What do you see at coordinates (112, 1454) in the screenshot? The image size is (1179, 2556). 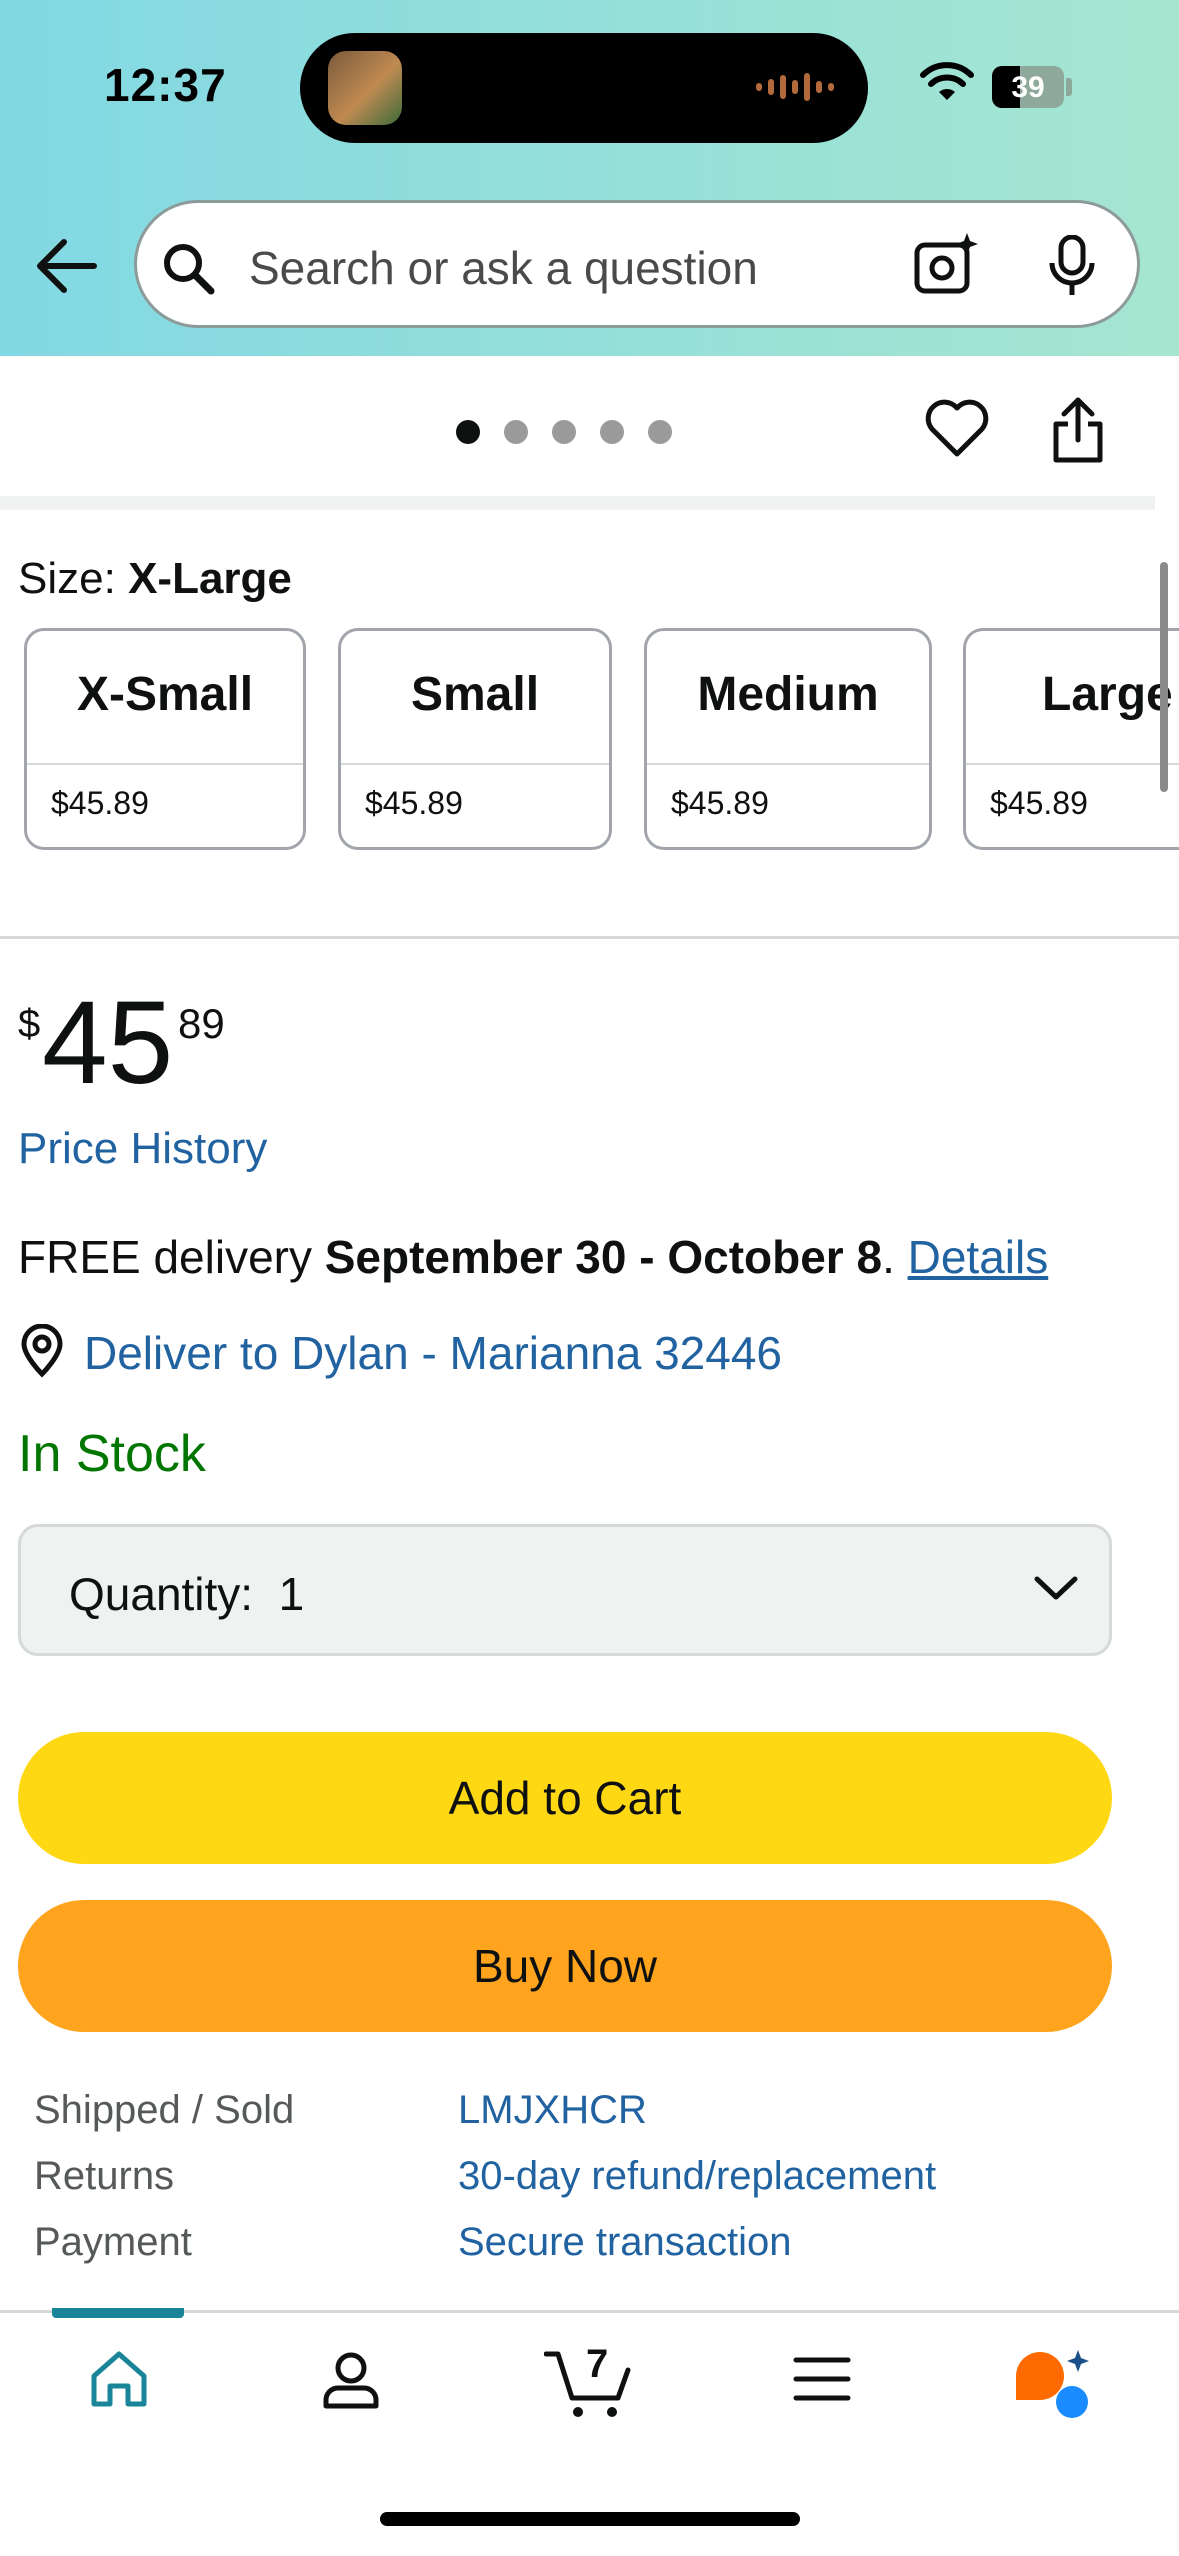 I see `stock-status: In Stock` at bounding box center [112, 1454].